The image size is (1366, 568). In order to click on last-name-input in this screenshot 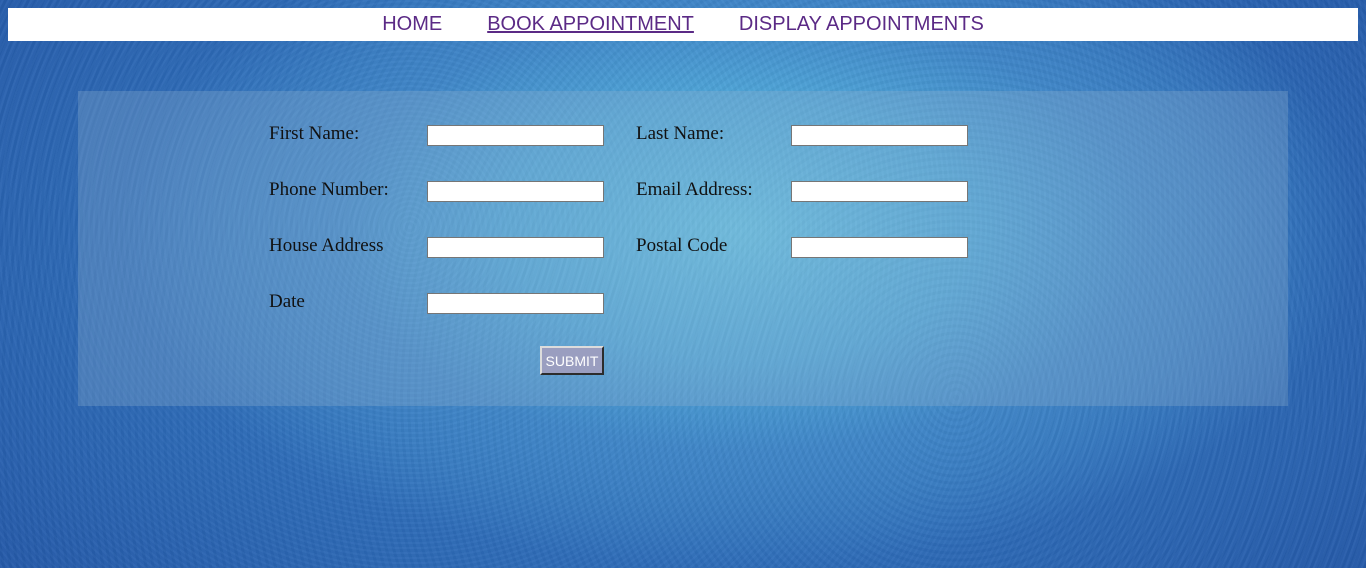, I will do `click(879, 135)`.